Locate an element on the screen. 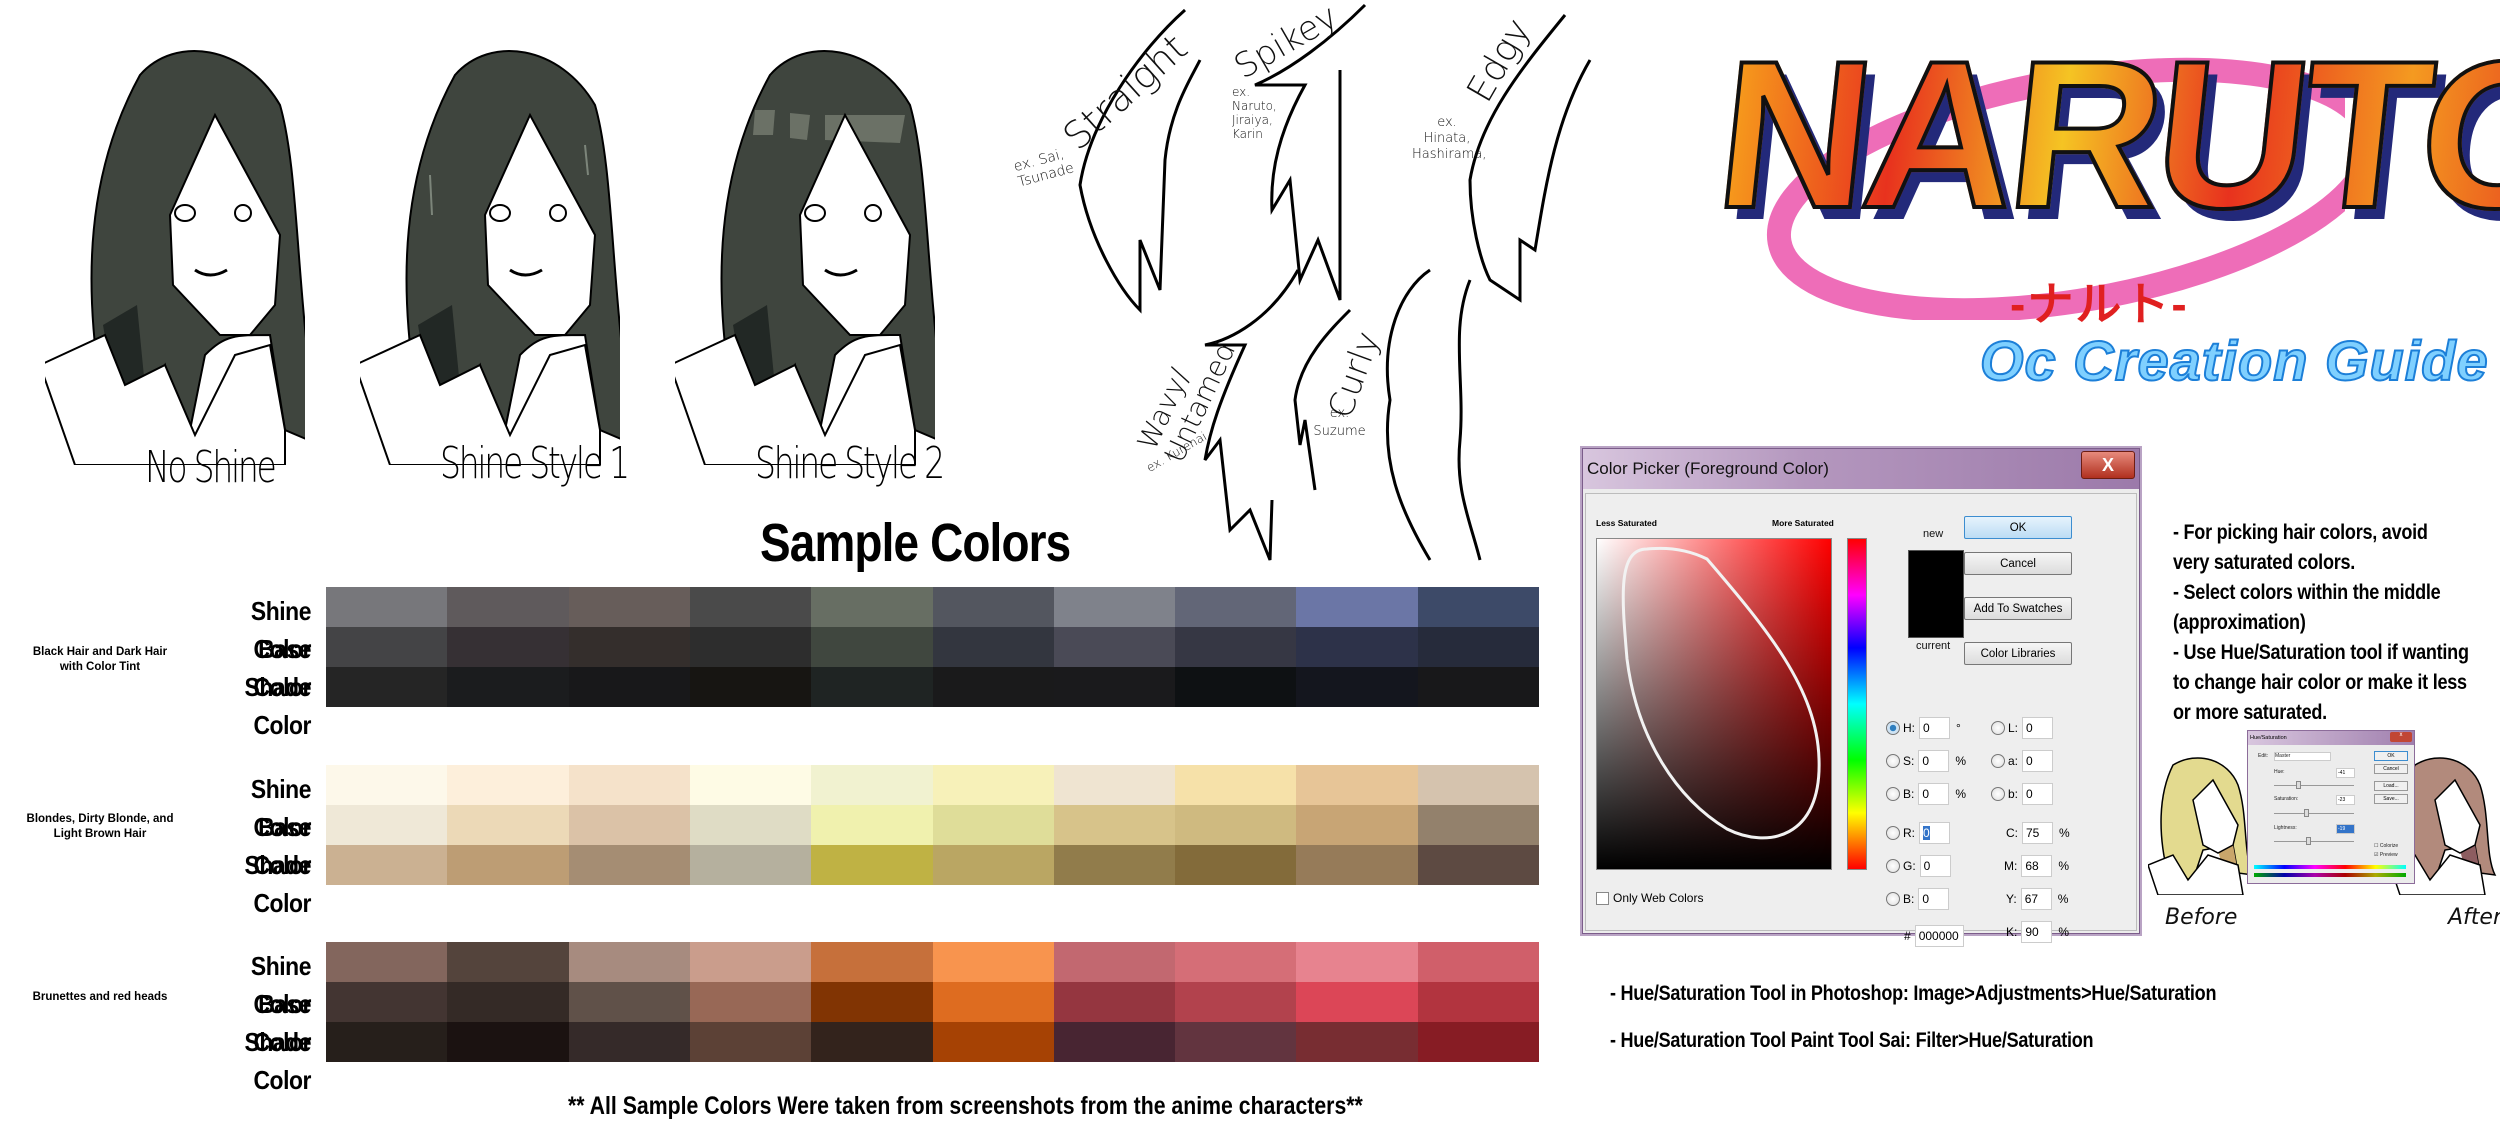 The height and width of the screenshot is (1133, 2500). close-button: X is located at coordinates (2108, 465).